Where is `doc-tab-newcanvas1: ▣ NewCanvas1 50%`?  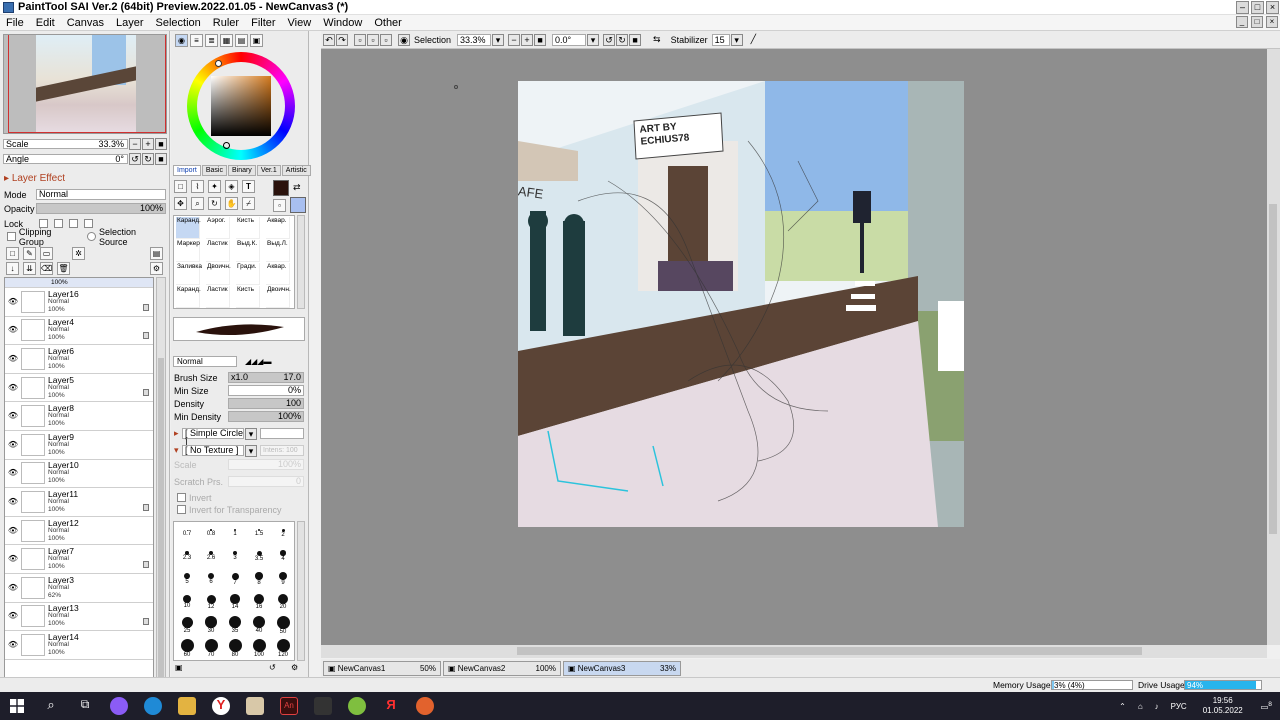 doc-tab-newcanvas1: ▣ NewCanvas1 50% is located at coordinates (382, 668).